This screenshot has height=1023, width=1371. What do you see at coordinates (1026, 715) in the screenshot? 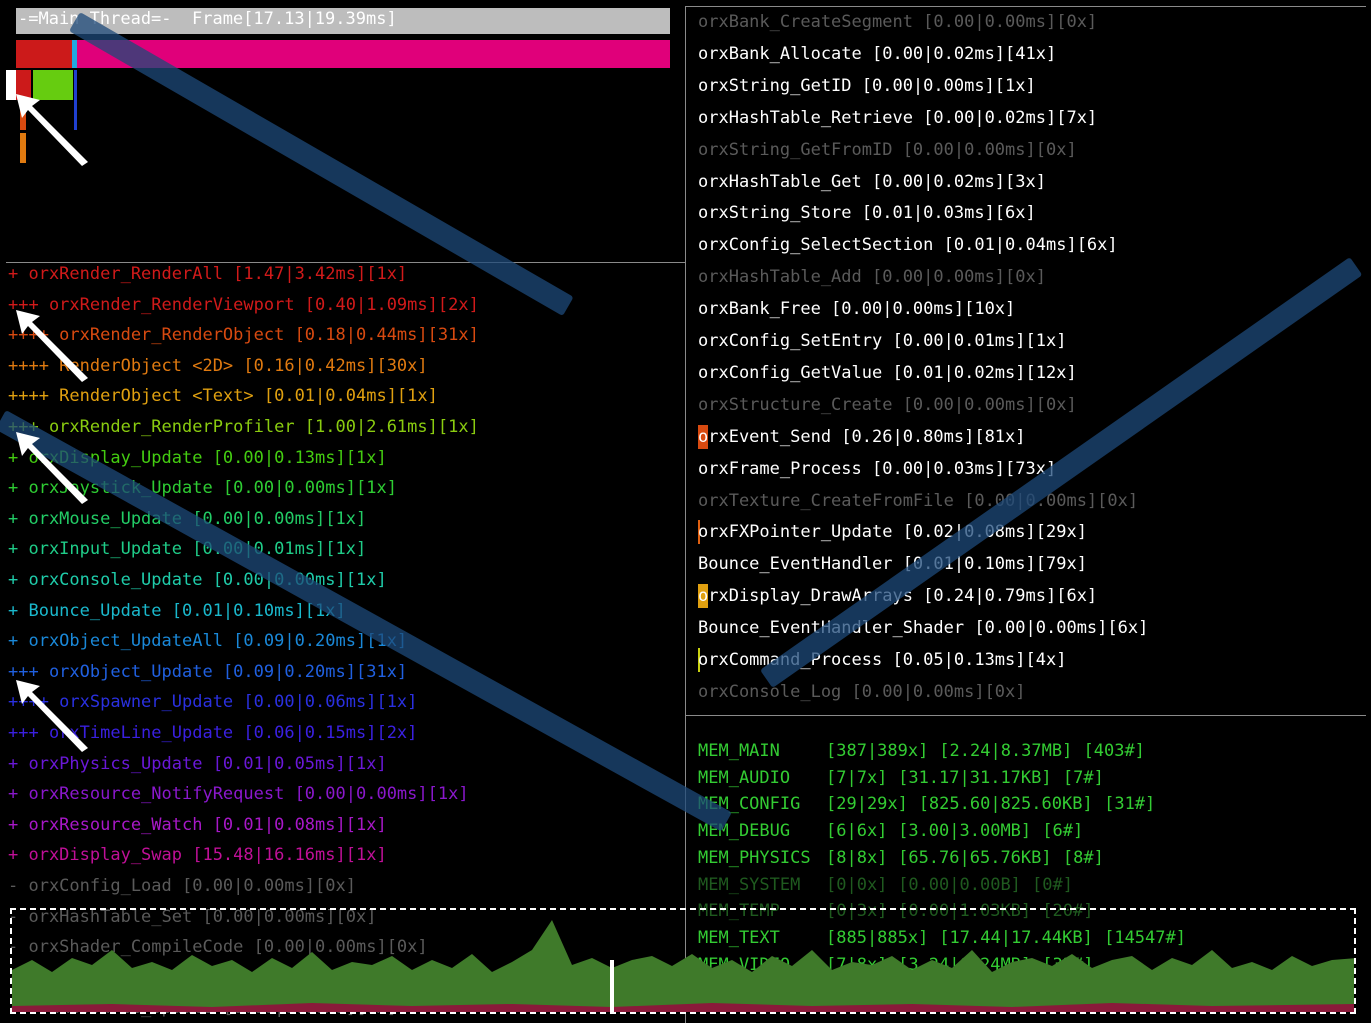
I see `right-divider` at bounding box center [1026, 715].